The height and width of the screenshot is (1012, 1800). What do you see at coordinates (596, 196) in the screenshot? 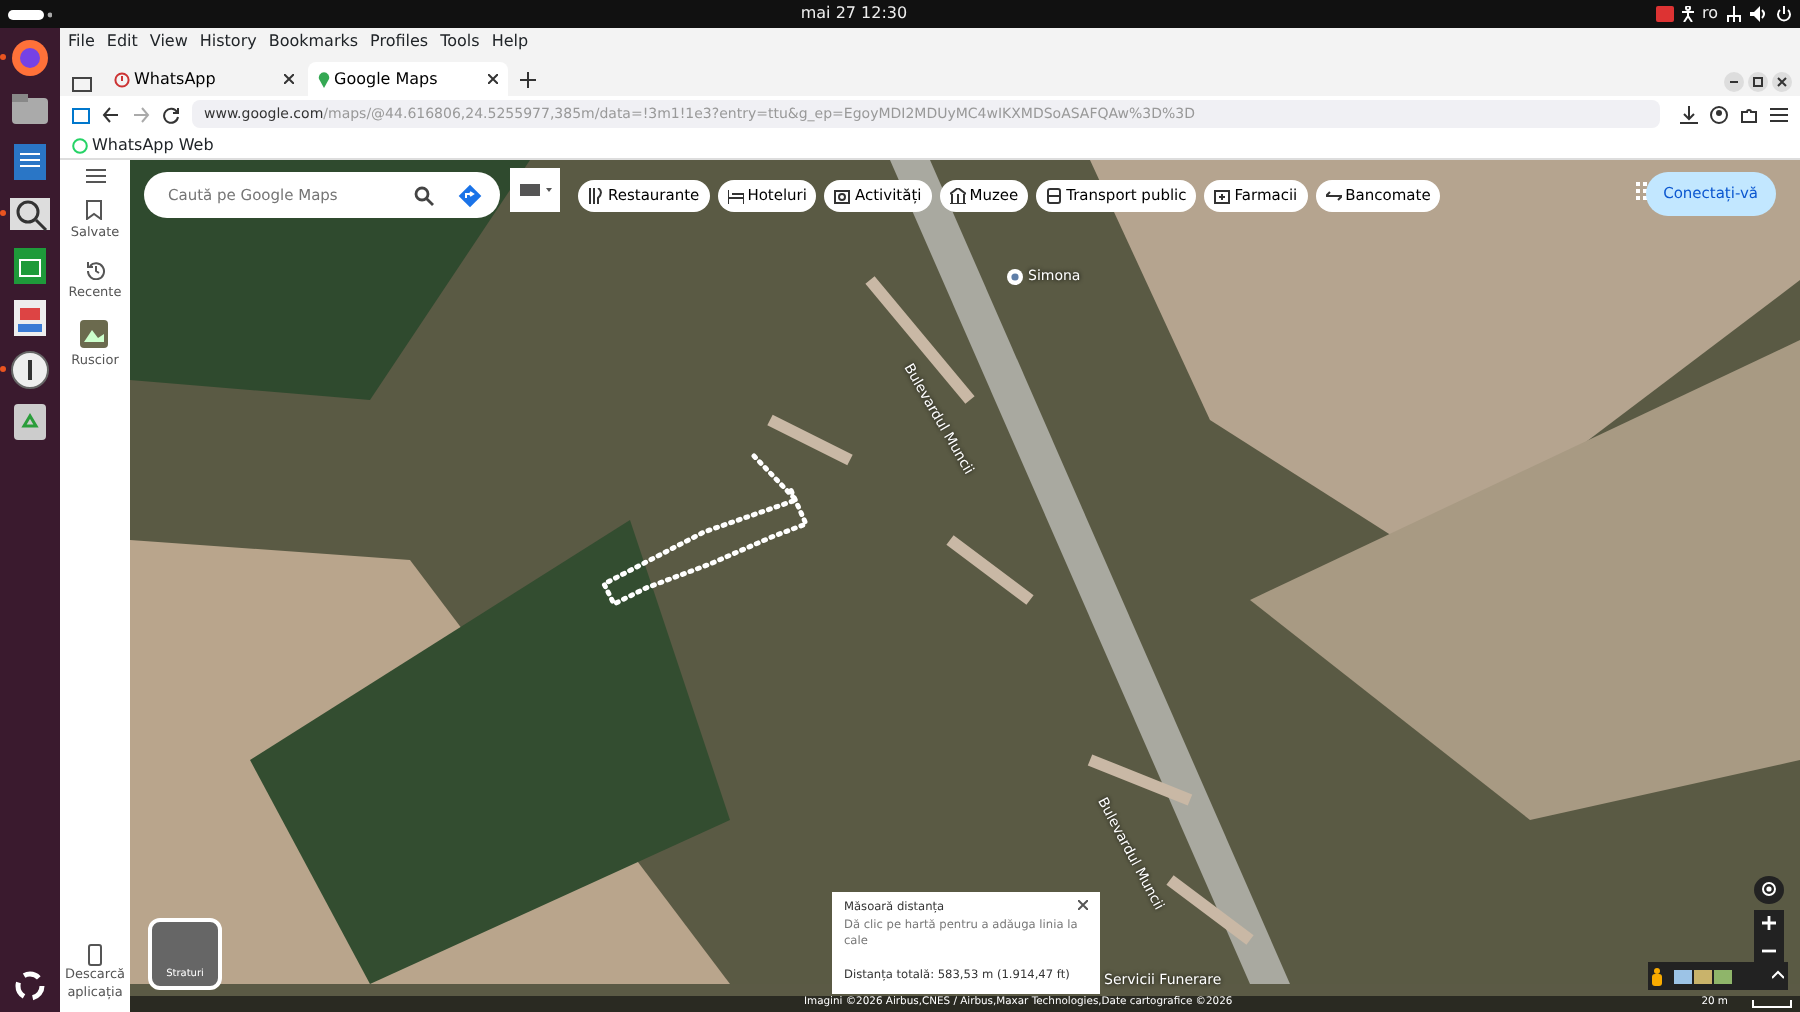
I see `utensils-icon` at bounding box center [596, 196].